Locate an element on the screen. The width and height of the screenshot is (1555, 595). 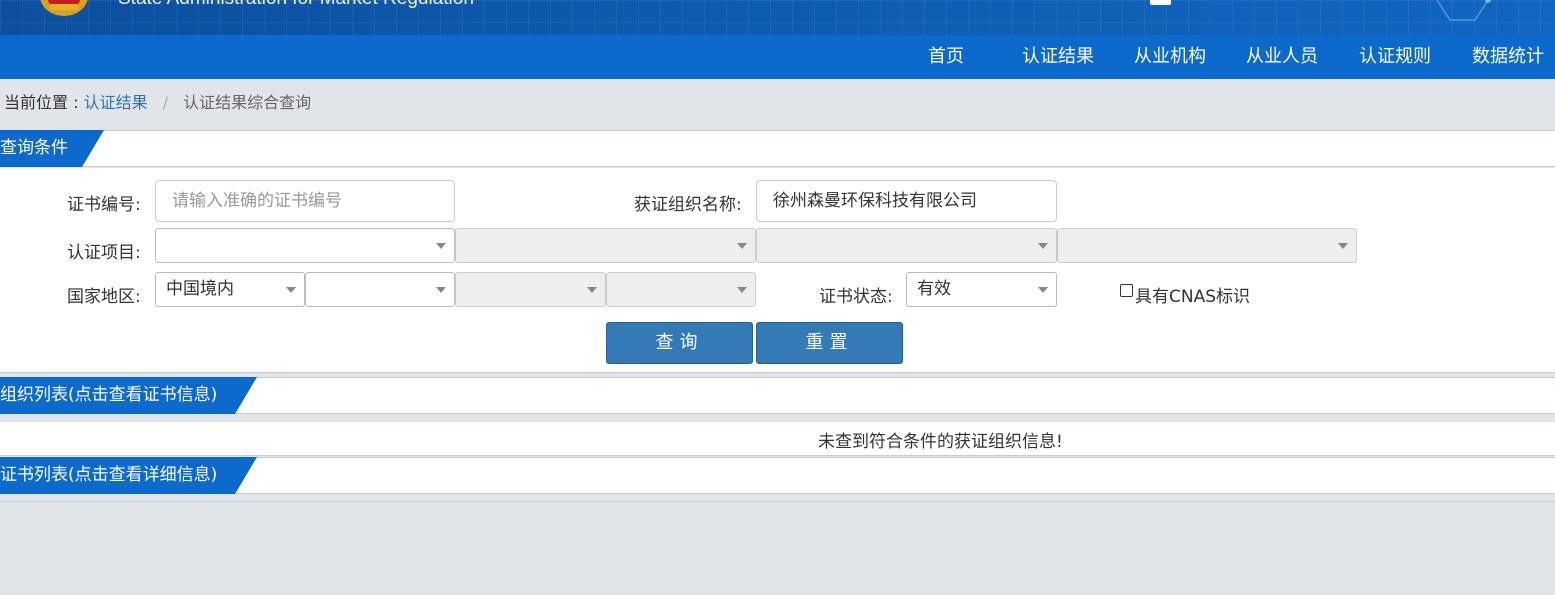
cert-list-section-header: 证书列表(点击查看详细信息) is located at coordinates (777, 475).